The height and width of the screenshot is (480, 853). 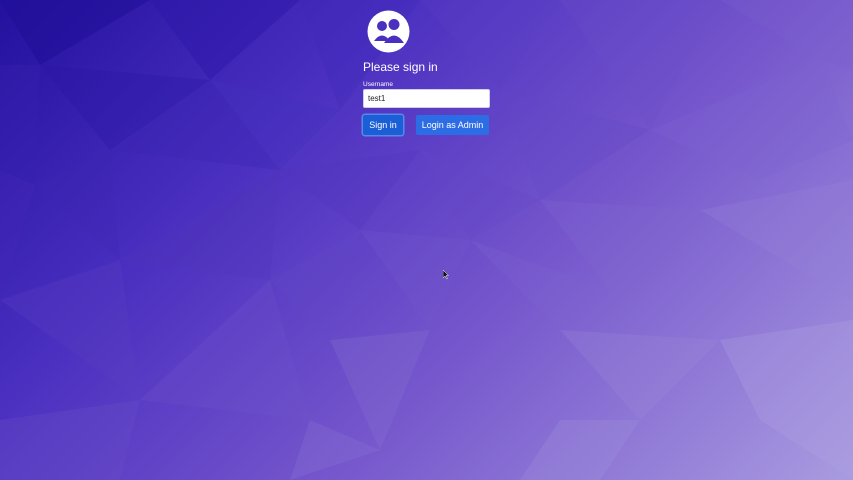 I want to click on users-circle-icon, so click(x=388, y=31).